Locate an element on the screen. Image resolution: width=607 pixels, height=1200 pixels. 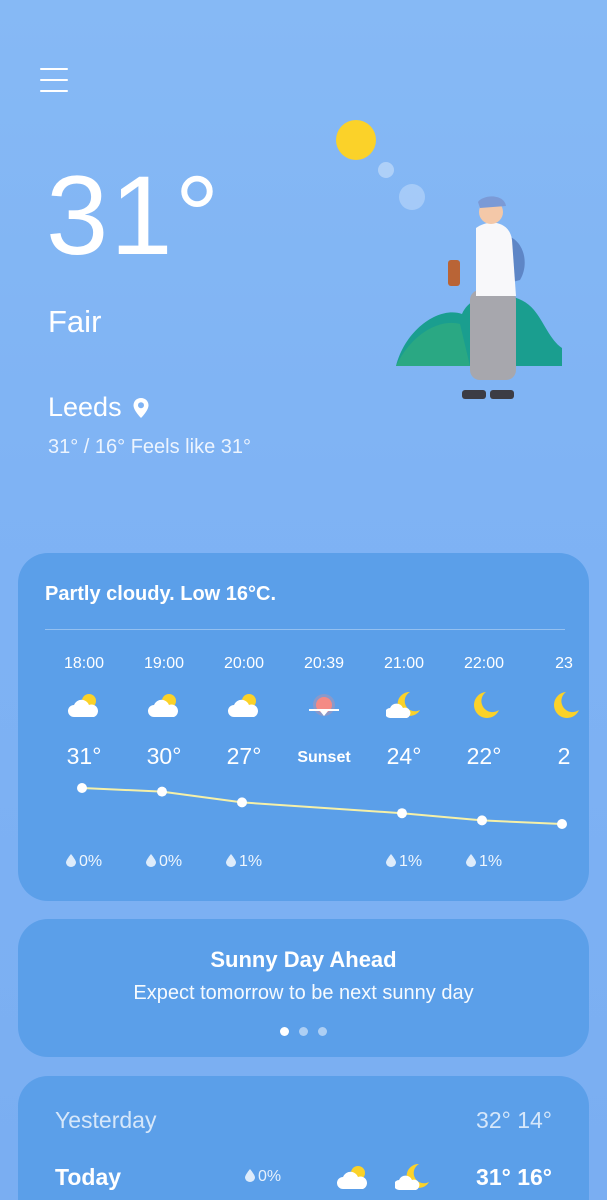
daily-row-today: Today 0% 31° 16° is located at coordinates (303, 1177).